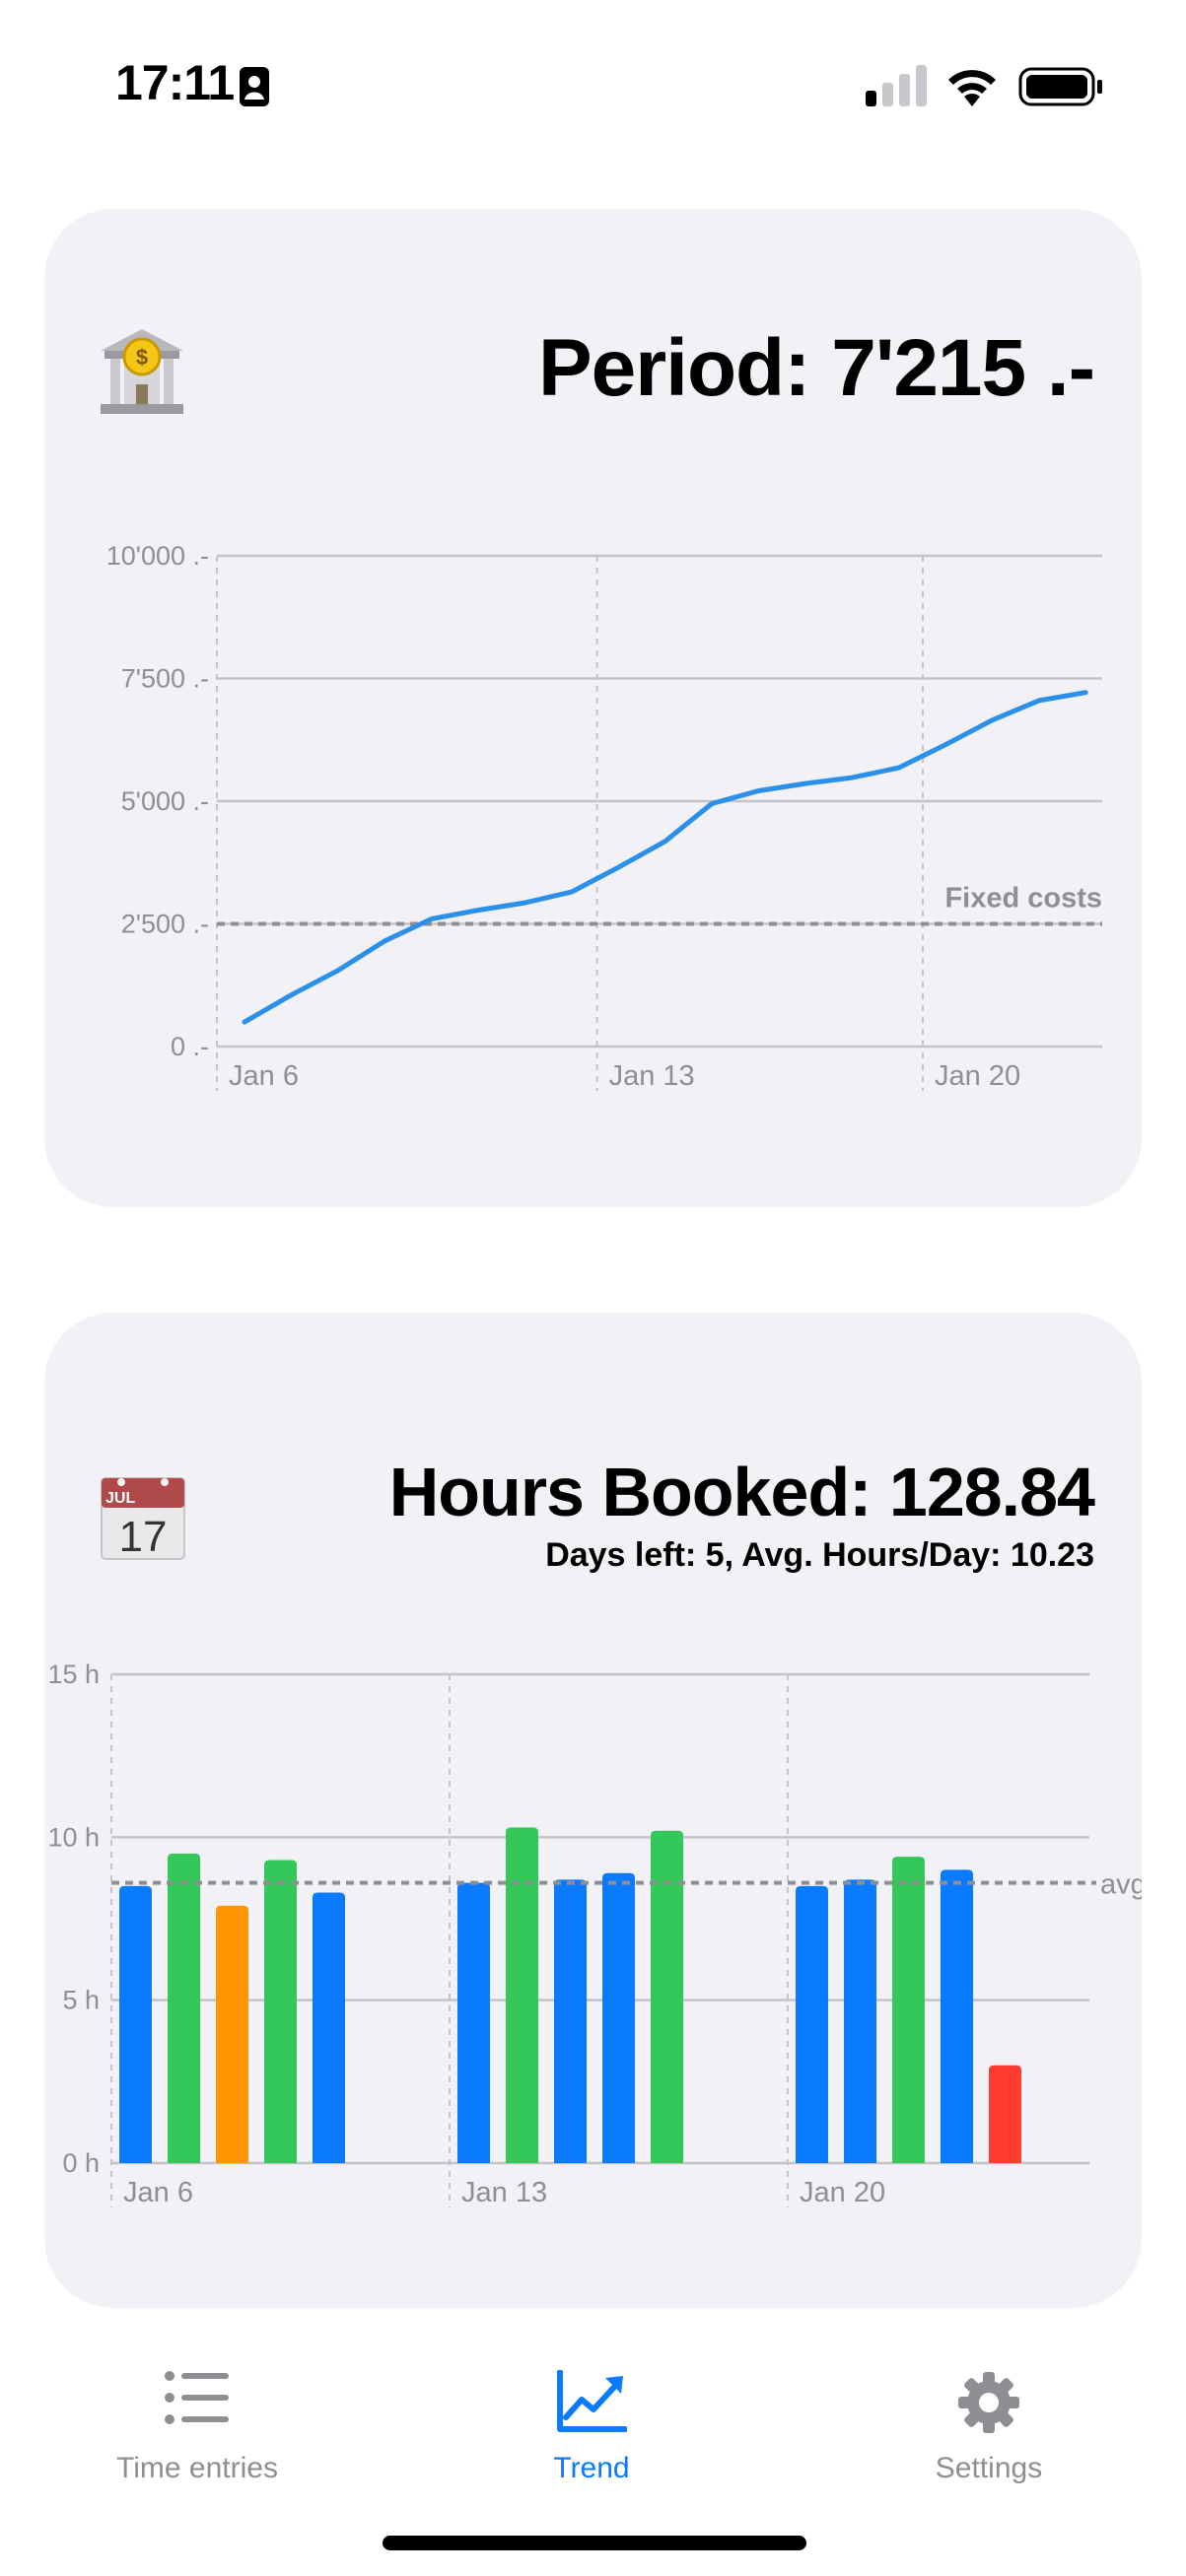  What do you see at coordinates (591, 2468) in the screenshot?
I see `tab-label-trend: Trend` at bounding box center [591, 2468].